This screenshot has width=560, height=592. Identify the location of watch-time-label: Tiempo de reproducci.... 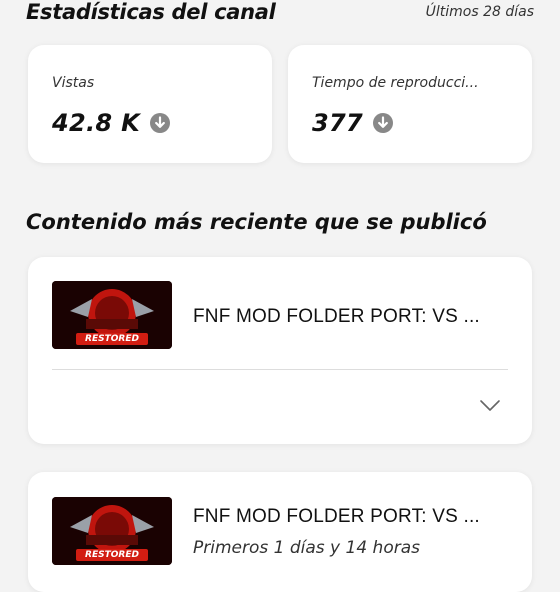
(395, 83).